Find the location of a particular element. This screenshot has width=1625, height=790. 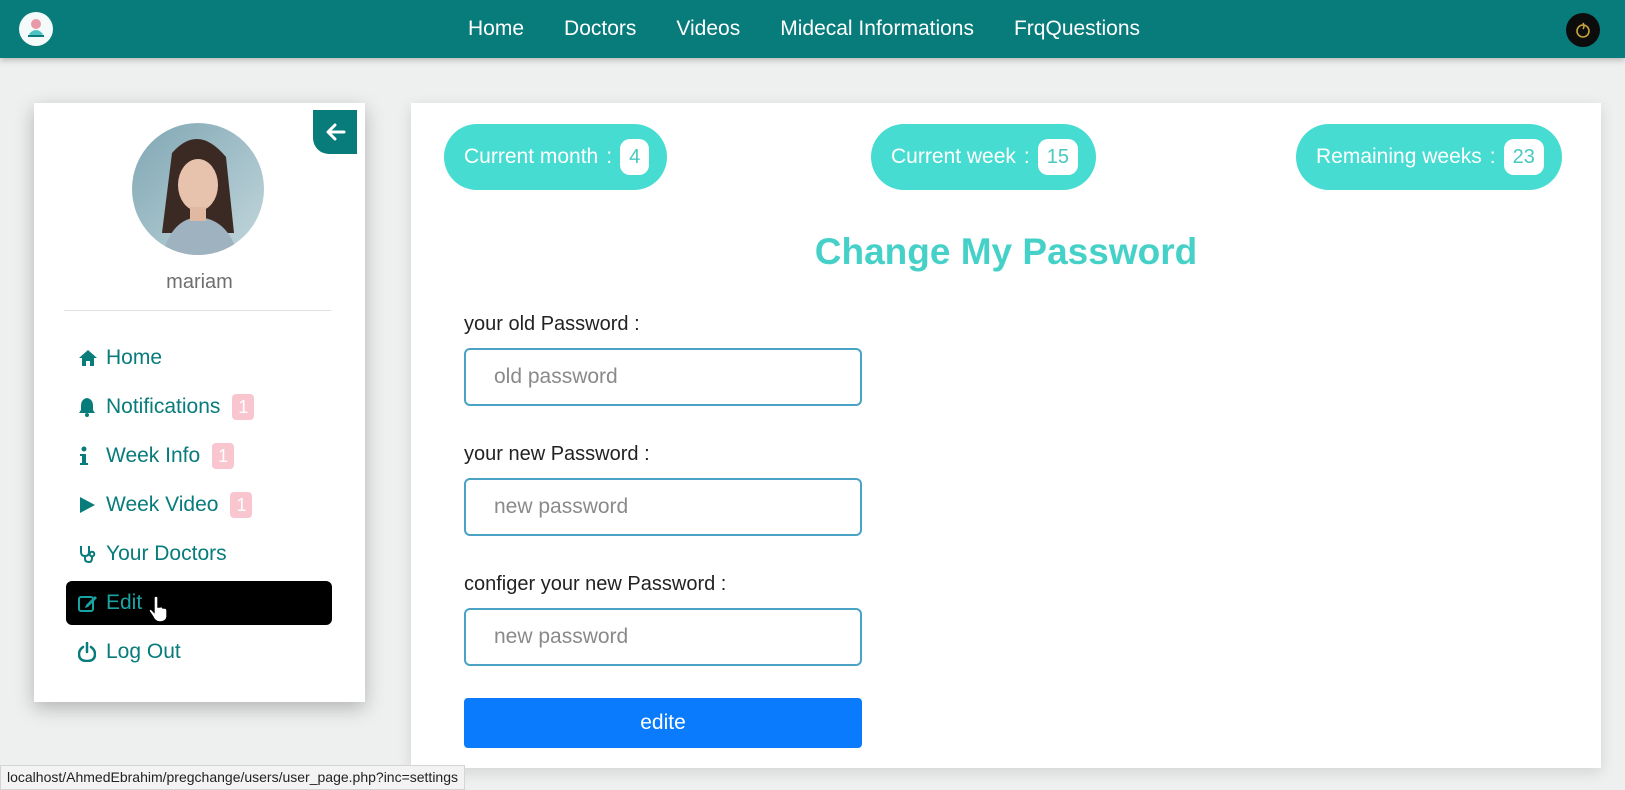

nav-home: Home is located at coordinates (506, 29).